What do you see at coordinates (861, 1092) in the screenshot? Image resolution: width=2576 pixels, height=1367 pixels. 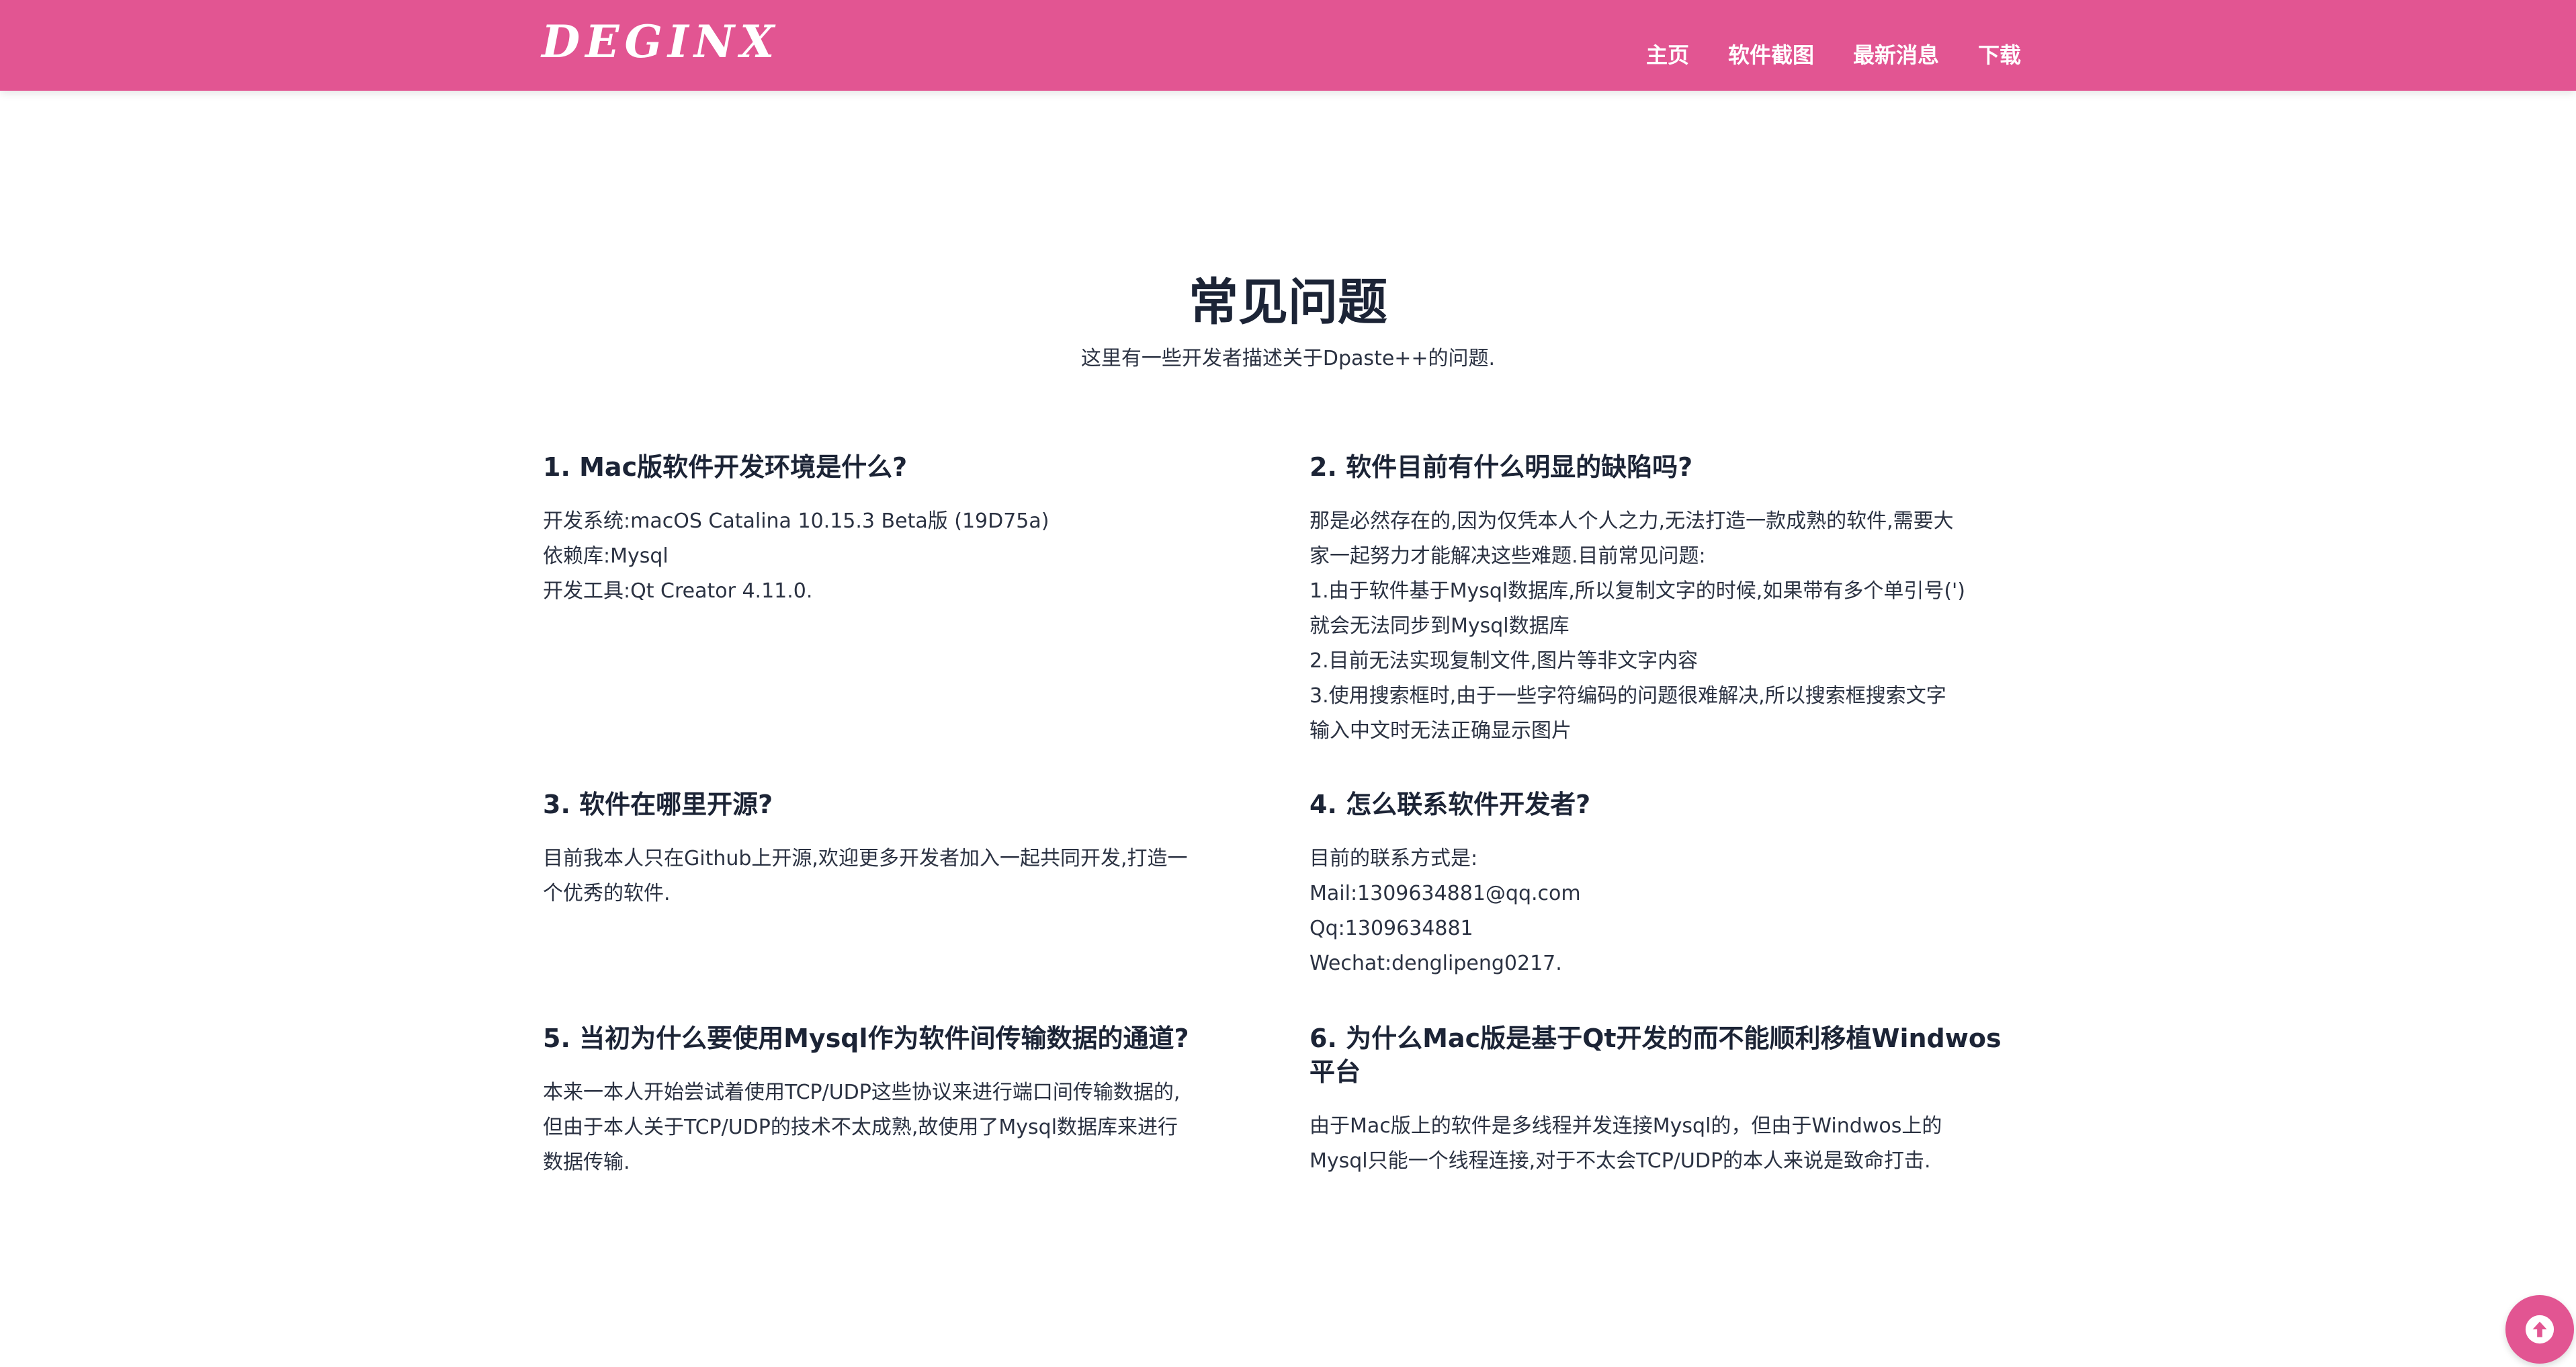 I see `faq-answer-line: 本来一本人开始尝试着使用TCP/UDP这些协议来进行端口间传输数据的,` at bounding box center [861, 1092].